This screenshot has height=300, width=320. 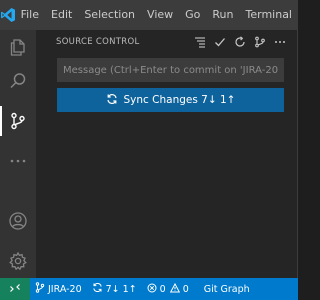 I want to click on activity-accounts, so click(x=18, y=221).